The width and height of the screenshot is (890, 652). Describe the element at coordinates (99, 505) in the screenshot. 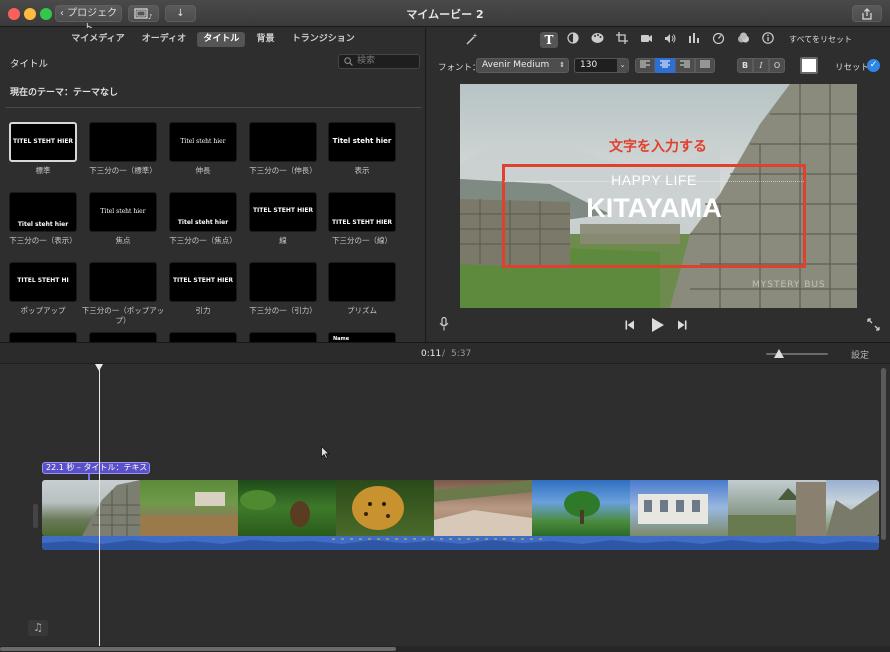

I see `playhead` at that location.